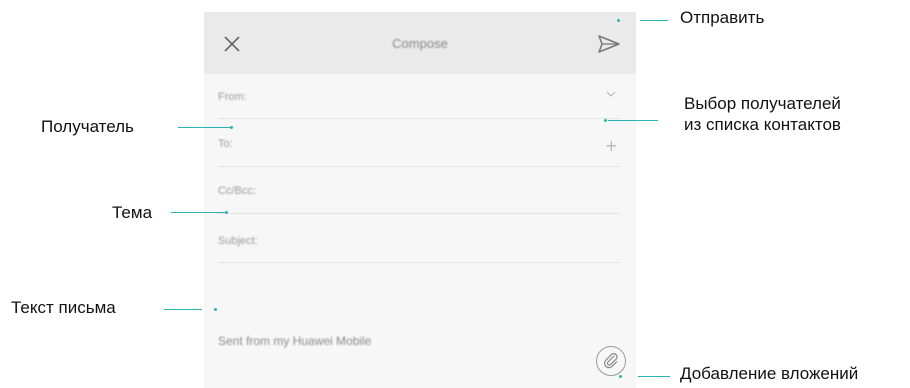  I want to click on compose-title: Compose, so click(420, 43).